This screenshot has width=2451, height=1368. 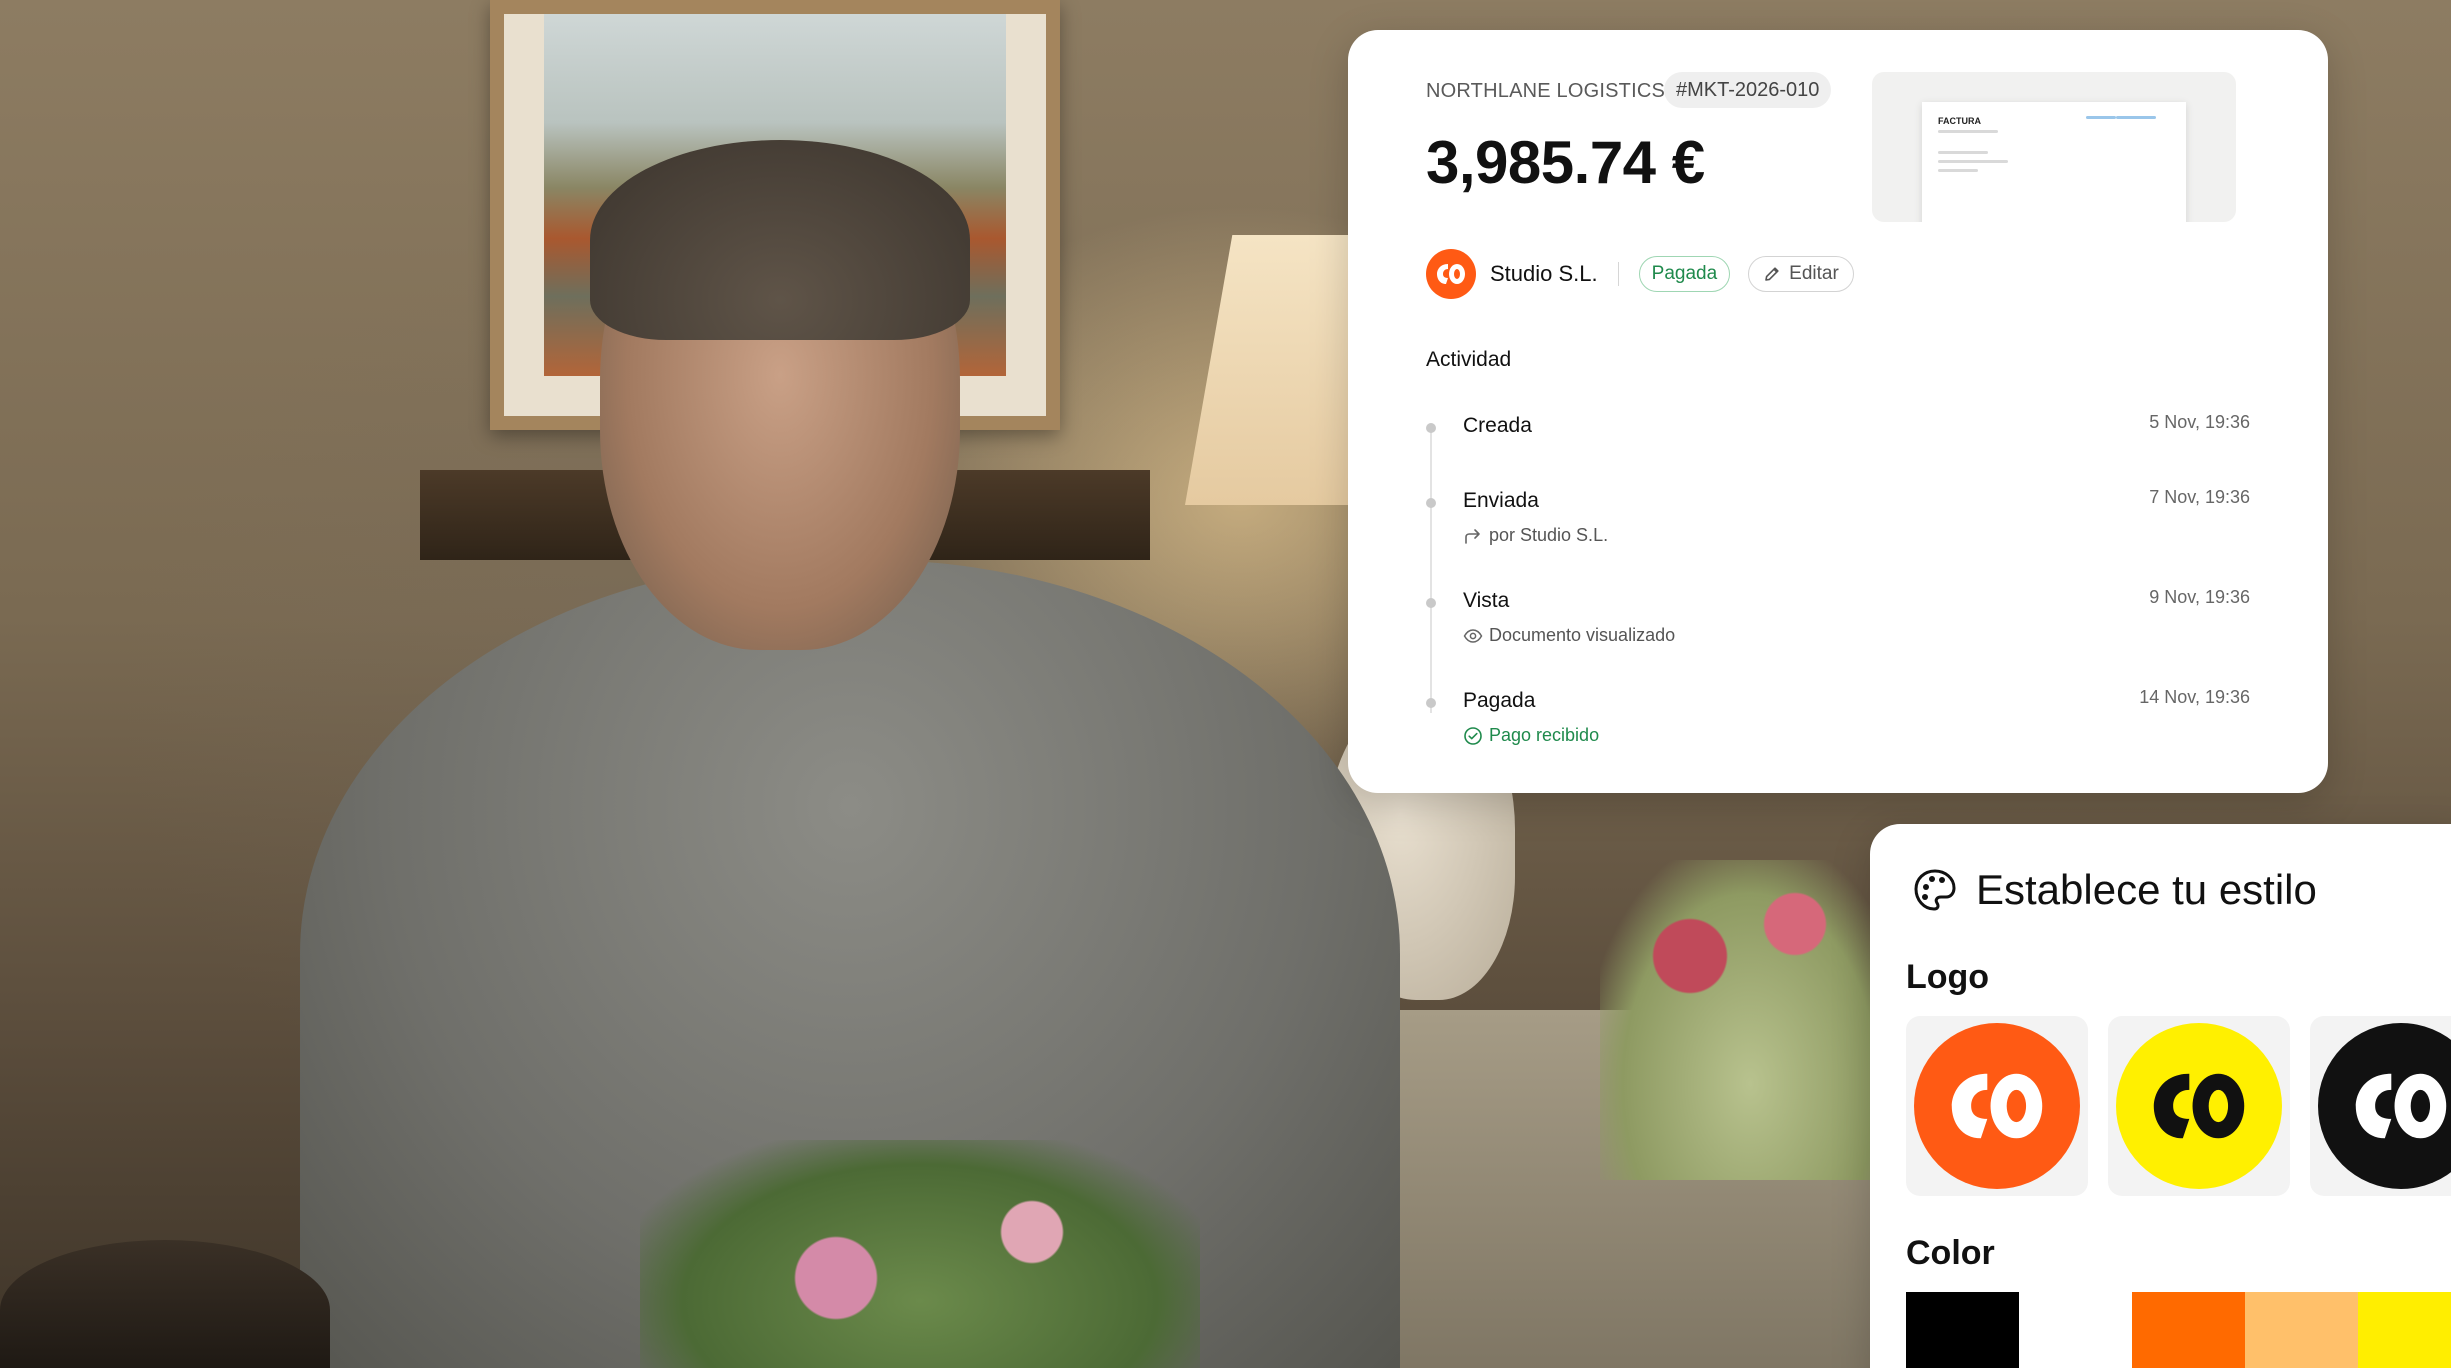 I want to click on person-hair, so click(x=780, y=240).